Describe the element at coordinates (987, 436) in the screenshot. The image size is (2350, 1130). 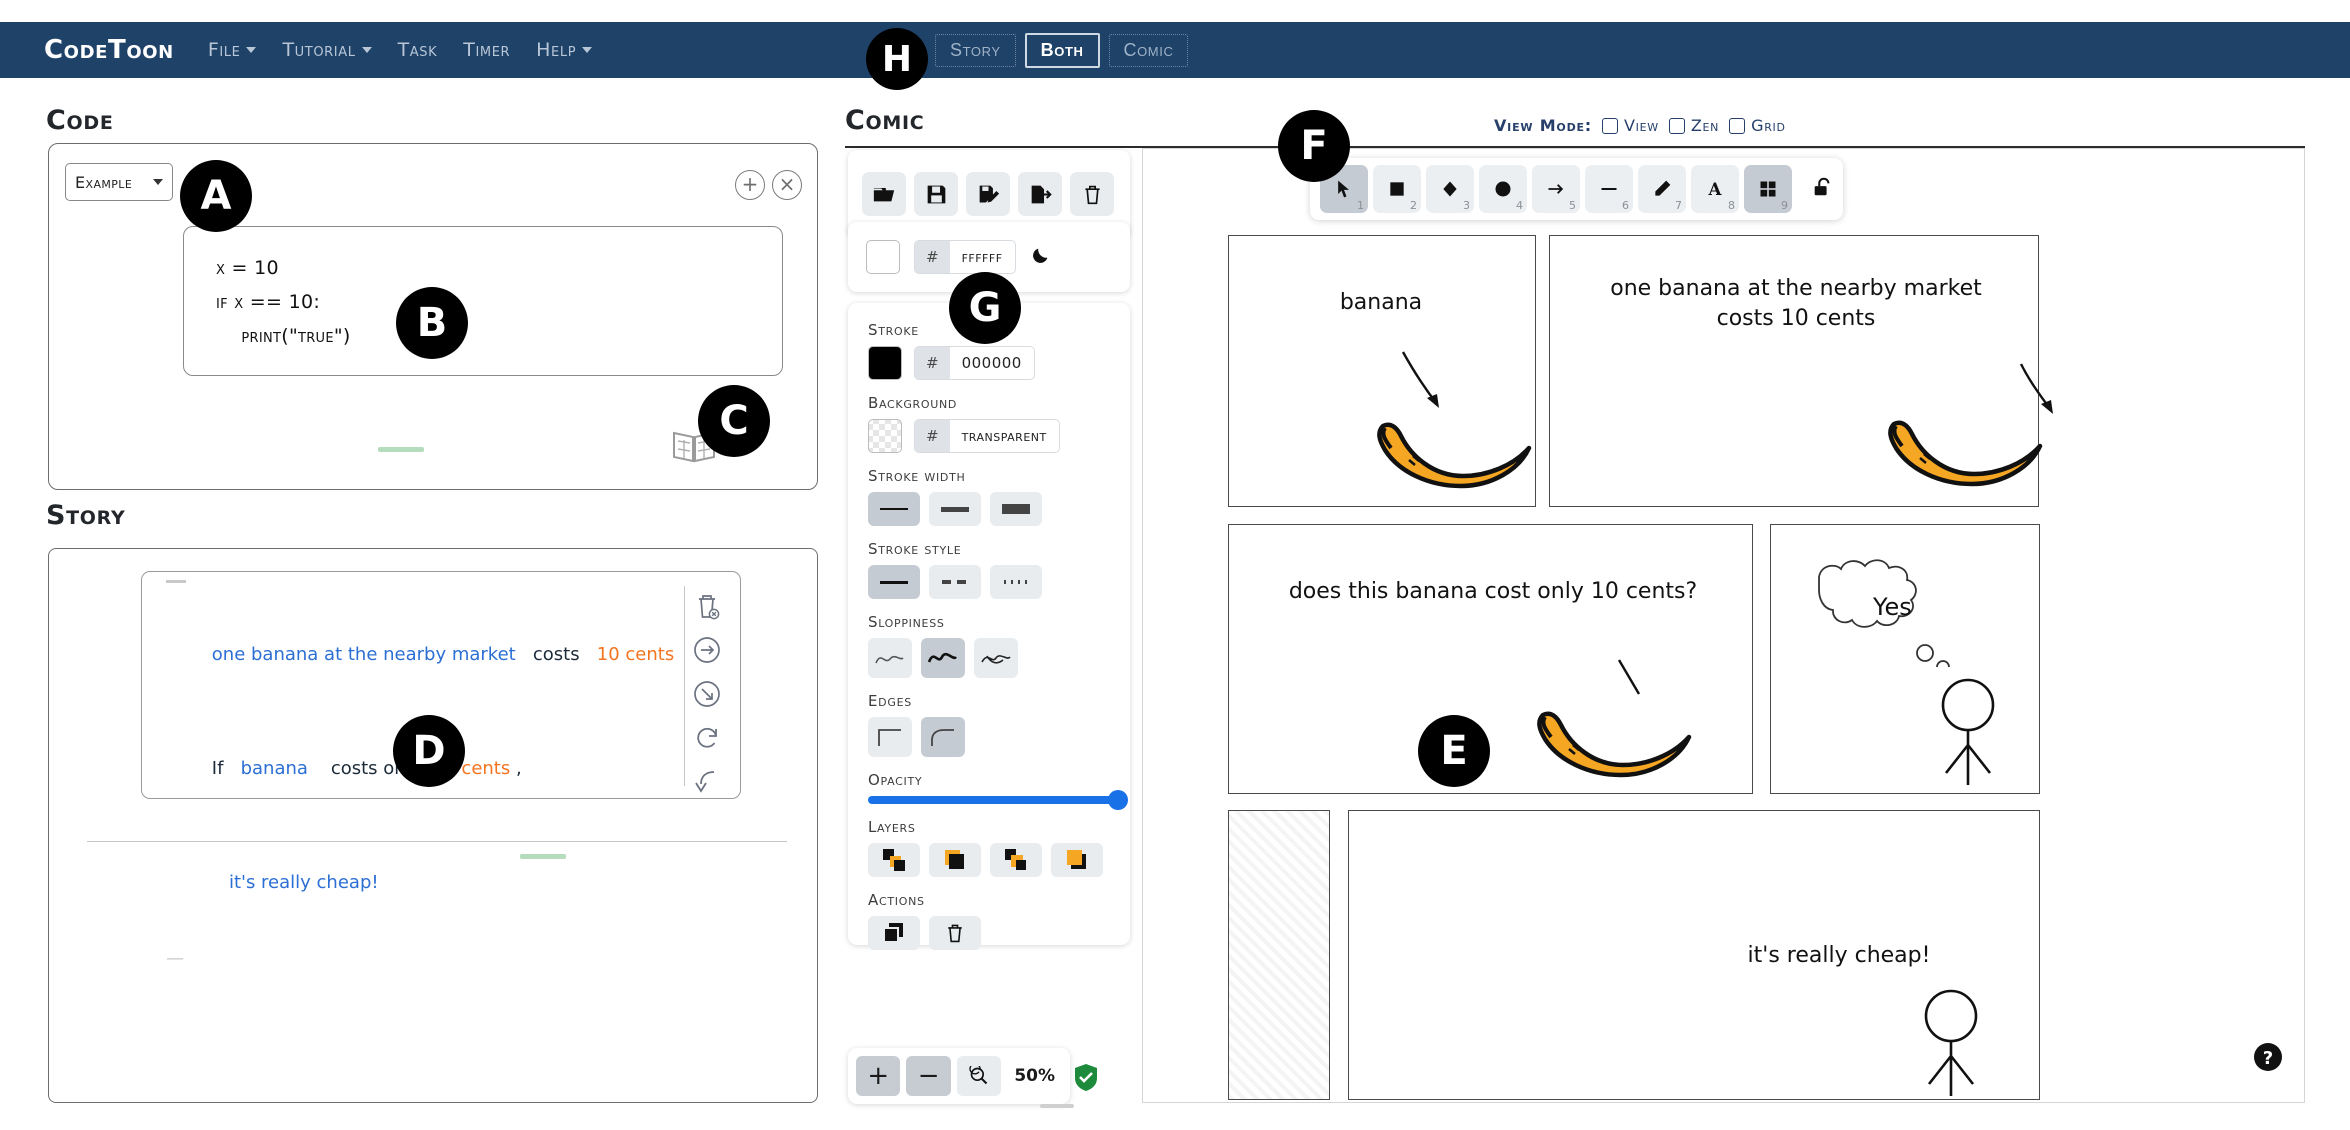
I see `background-hex: # transparent` at that location.